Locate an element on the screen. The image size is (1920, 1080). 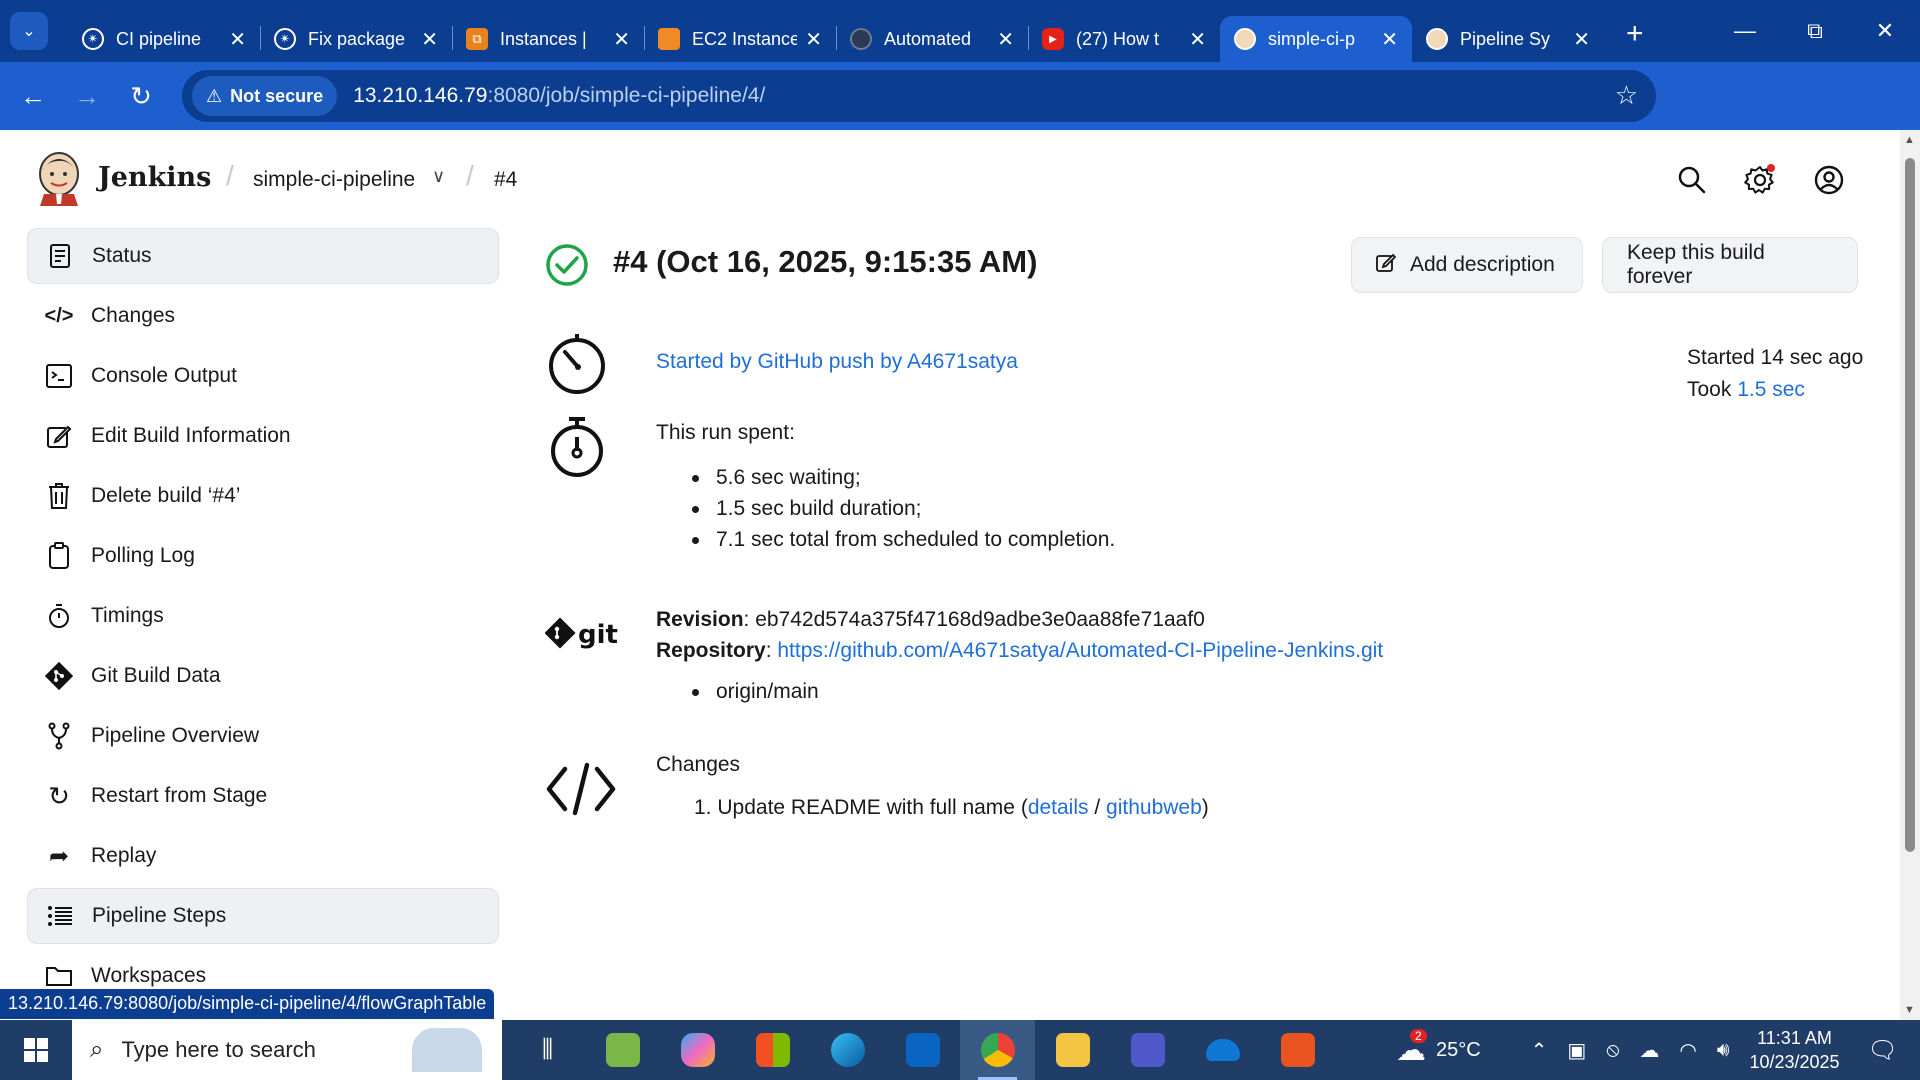
sidebar-item-pipeline-overview: Pipeline Overview is located at coordinates (263, 736).